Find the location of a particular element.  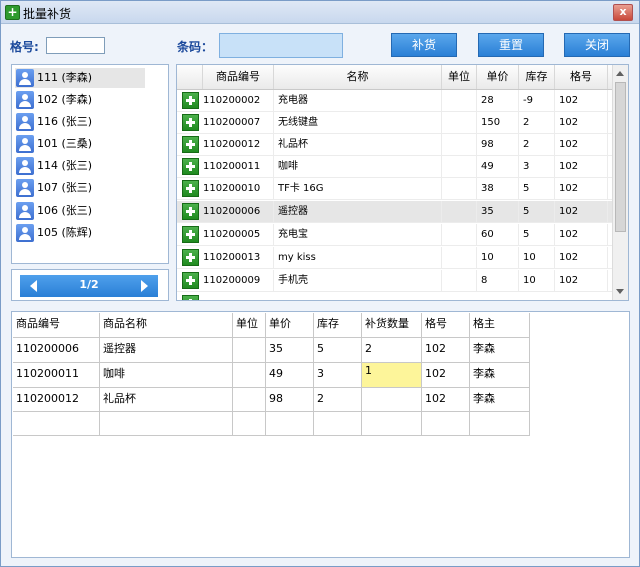

product-row: 110200010 TF卡 16G 38 5 102 is located at coordinates (395, 189).